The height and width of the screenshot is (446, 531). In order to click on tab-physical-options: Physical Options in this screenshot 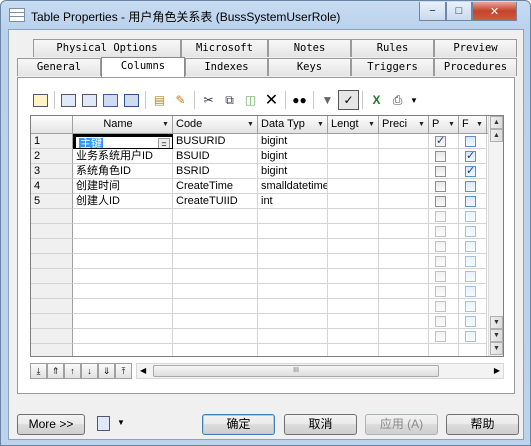, I will do `click(107, 48)`.